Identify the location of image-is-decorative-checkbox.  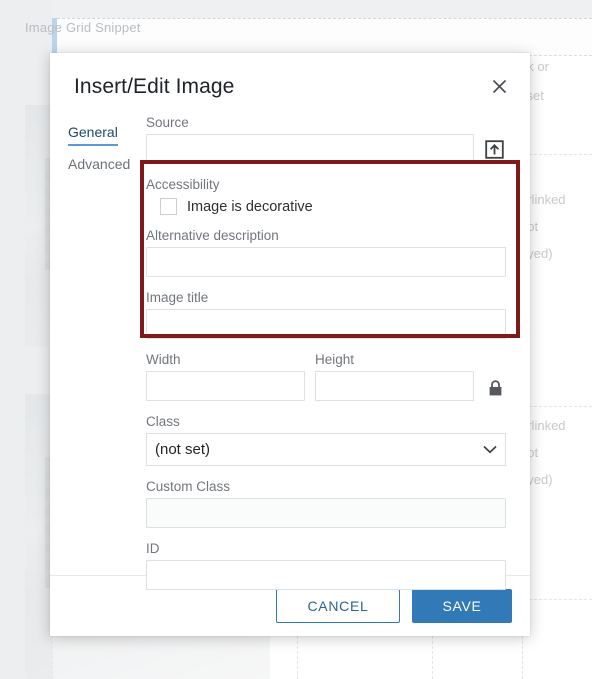
(168, 206).